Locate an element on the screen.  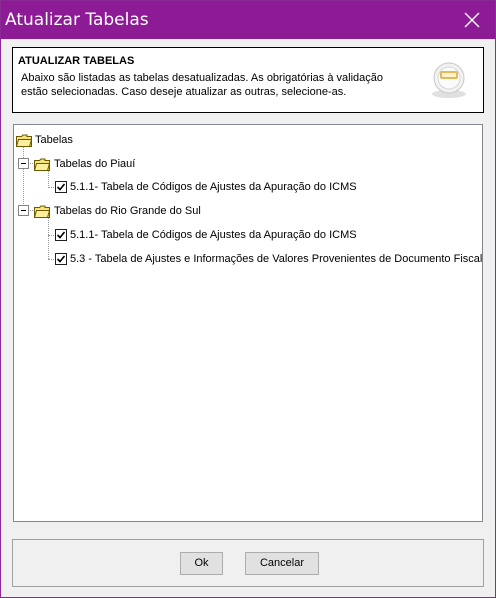
title-bar: Atualizar Tabelas is located at coordinates (248, 20).